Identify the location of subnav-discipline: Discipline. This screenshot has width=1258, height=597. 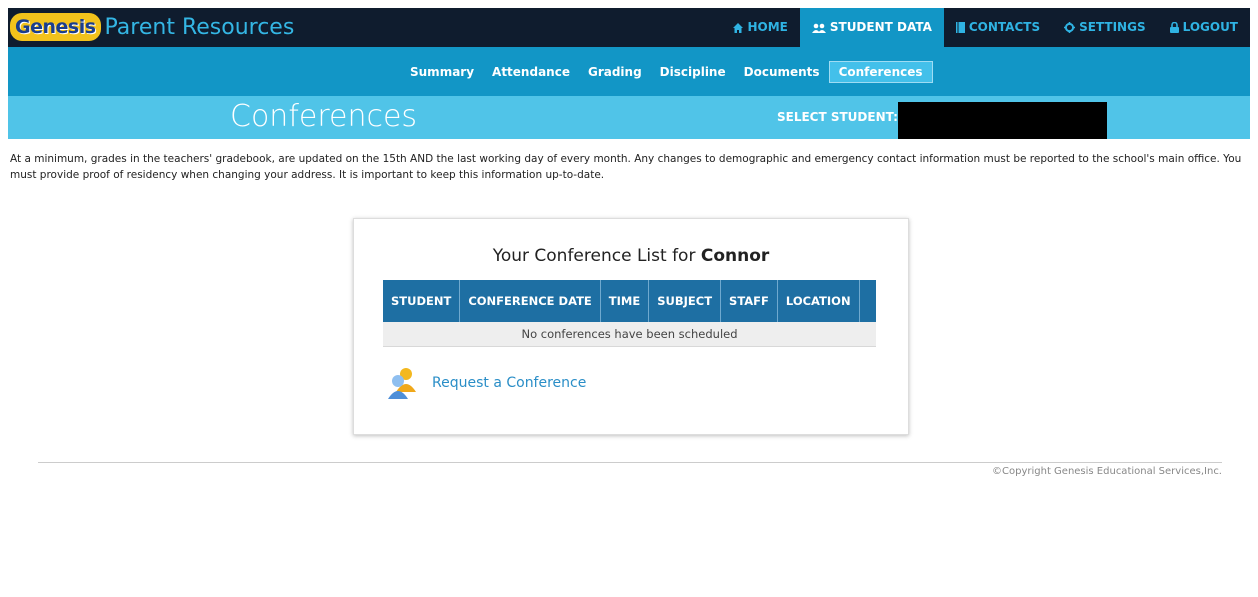
(693, 72).